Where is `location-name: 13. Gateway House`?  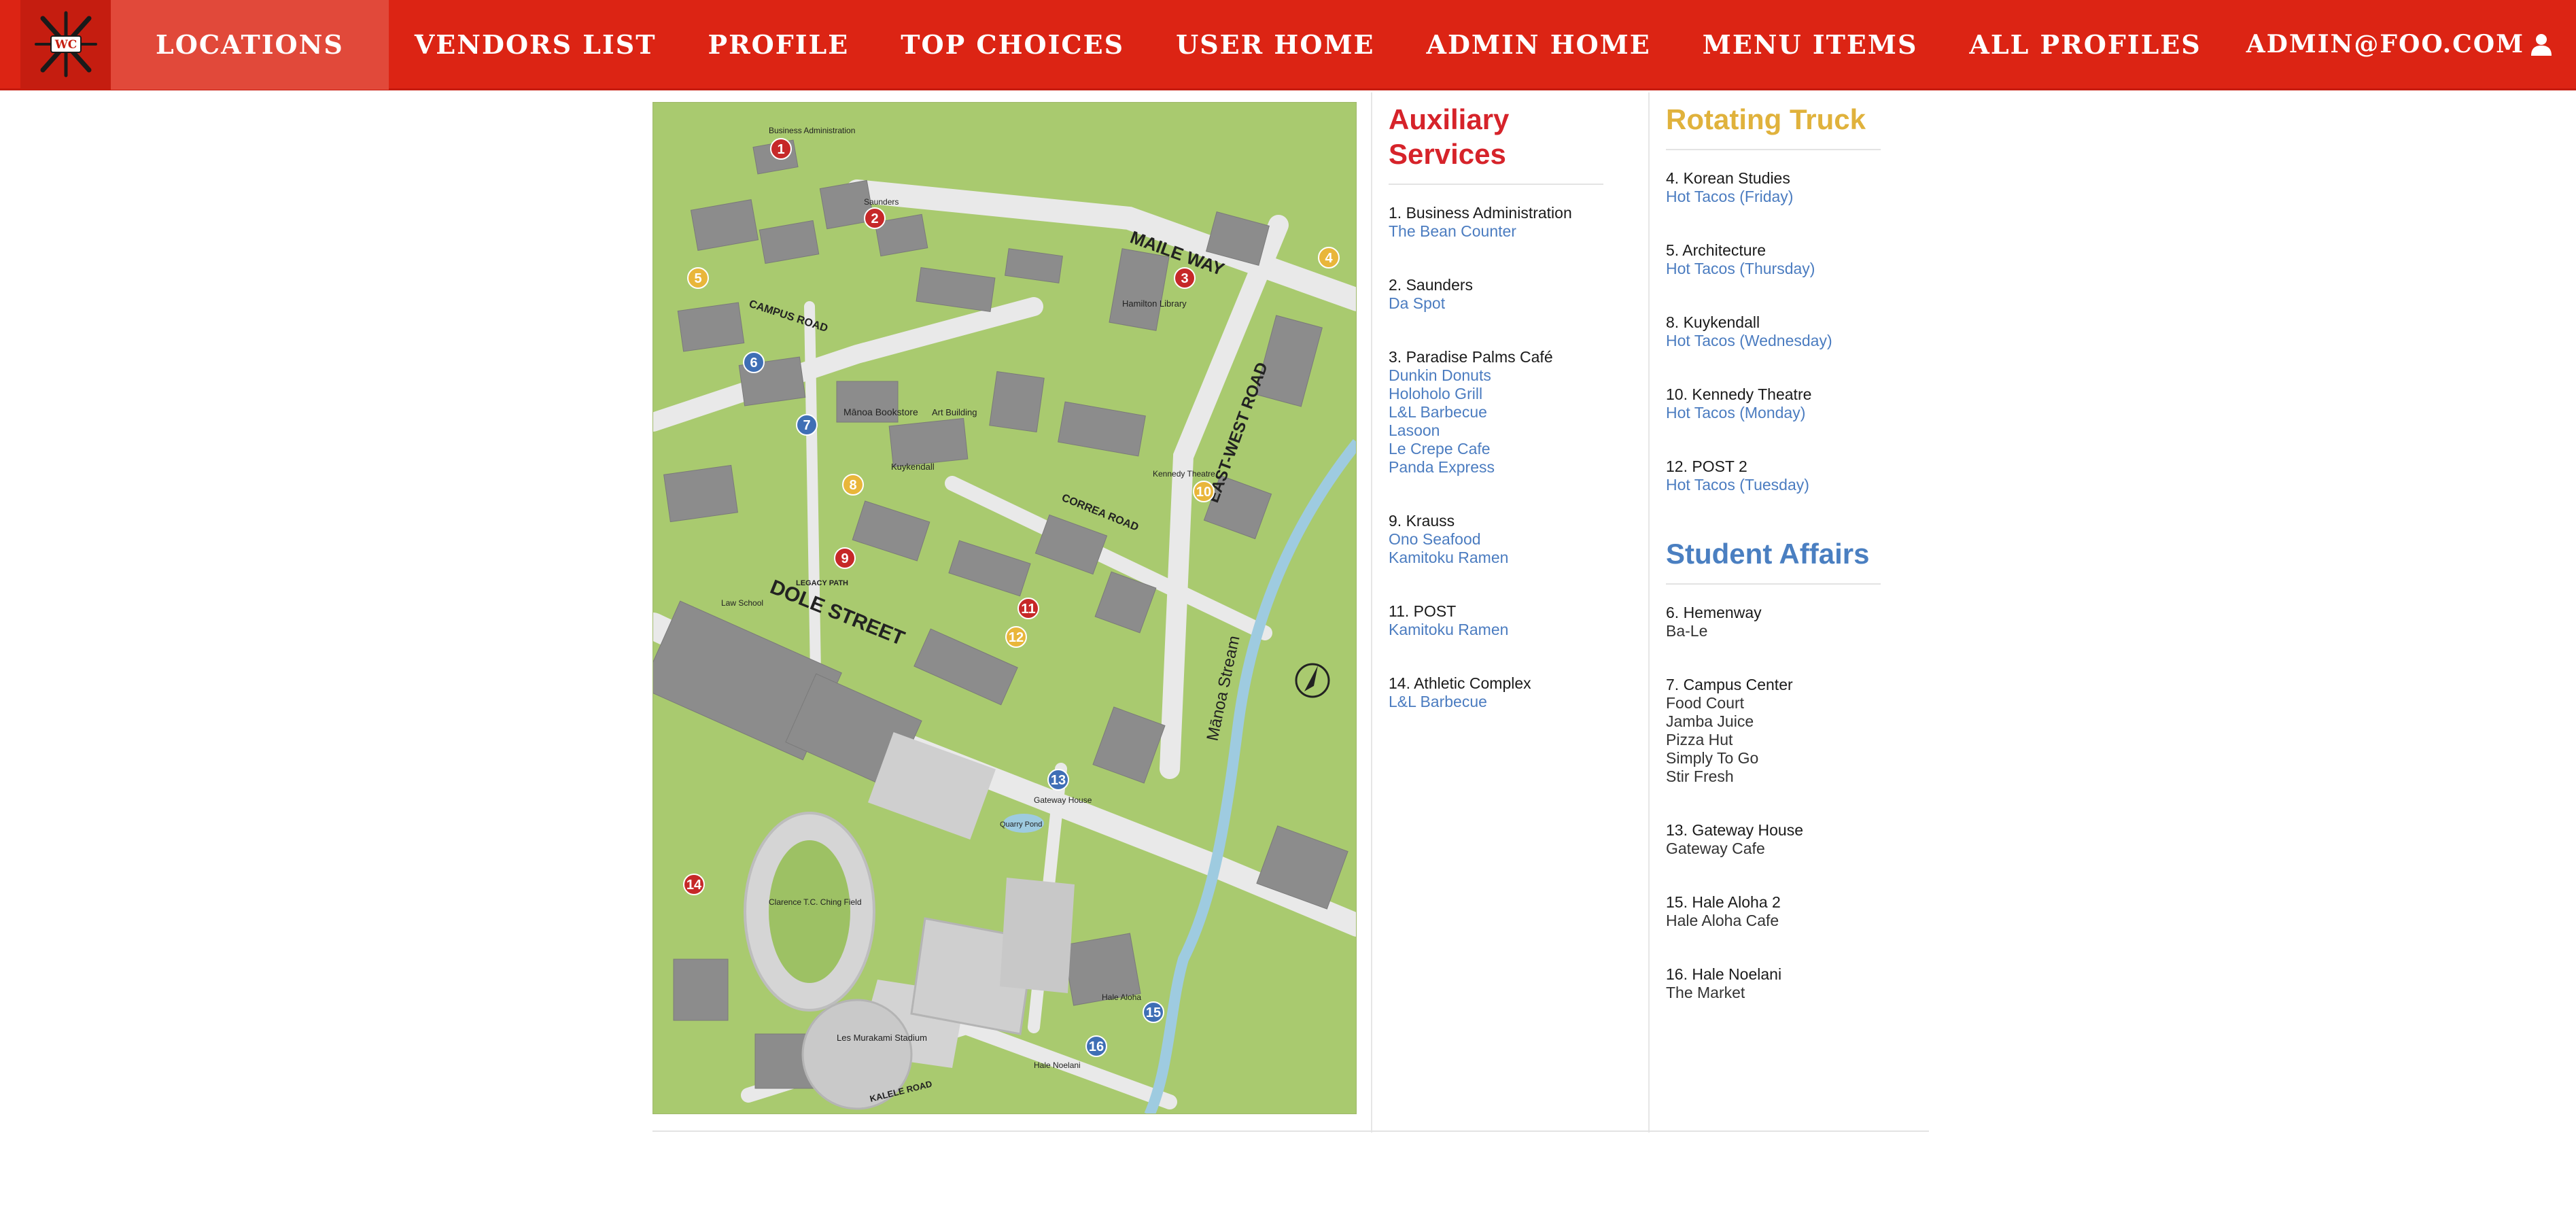 location-name: 13. Gateway House is located at coordinates (1735, 830).